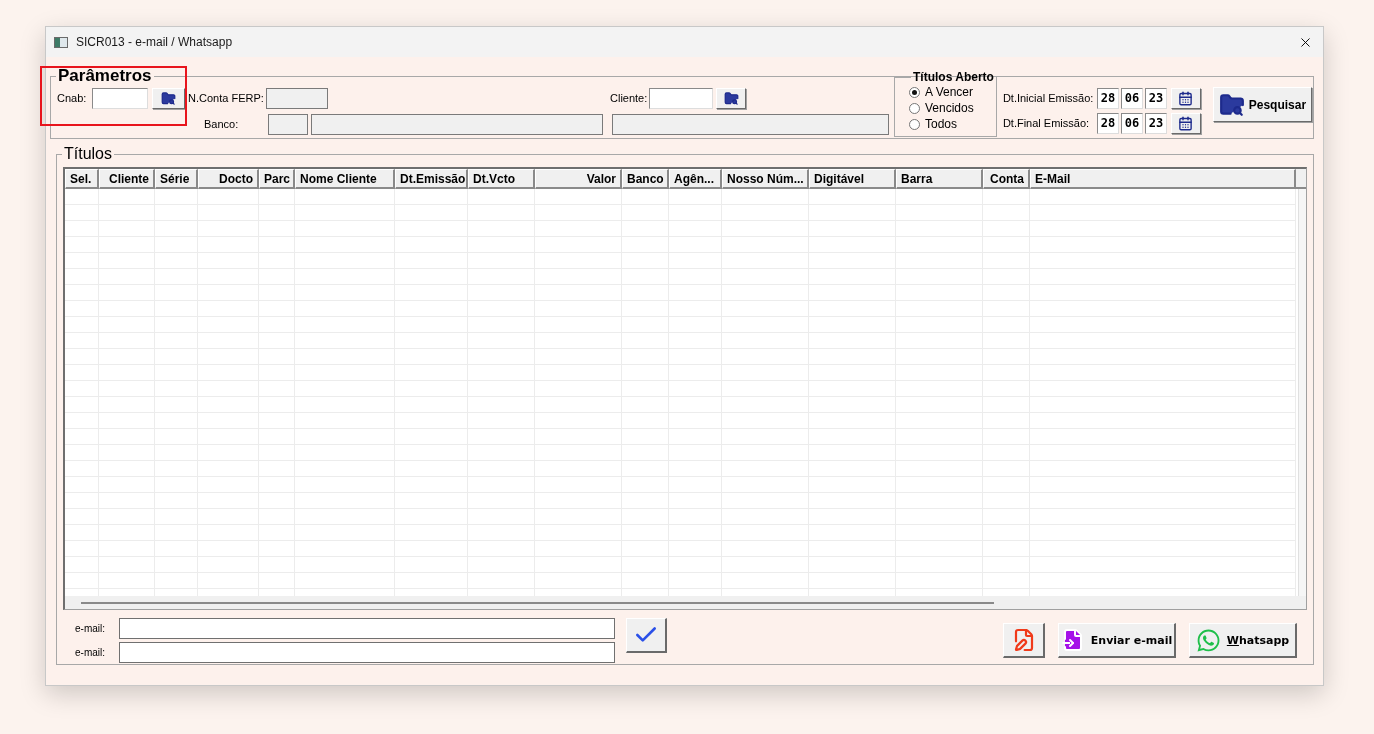  Describe the element at coordinates (155, 42) in the screenshot. I see `window-title: SICR013 - e-mail / Whatsapp` at that location.